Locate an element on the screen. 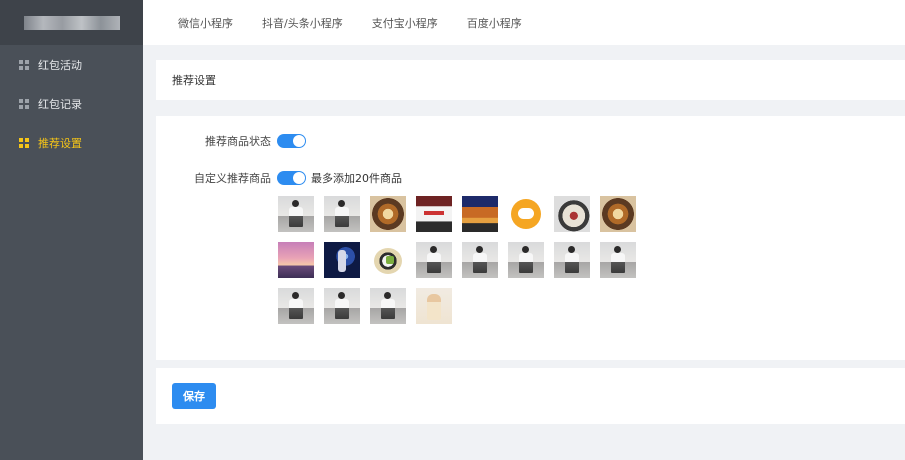 The image size is (905, 460). page-title: 推荐设置 is located at coordinates (194, 80).